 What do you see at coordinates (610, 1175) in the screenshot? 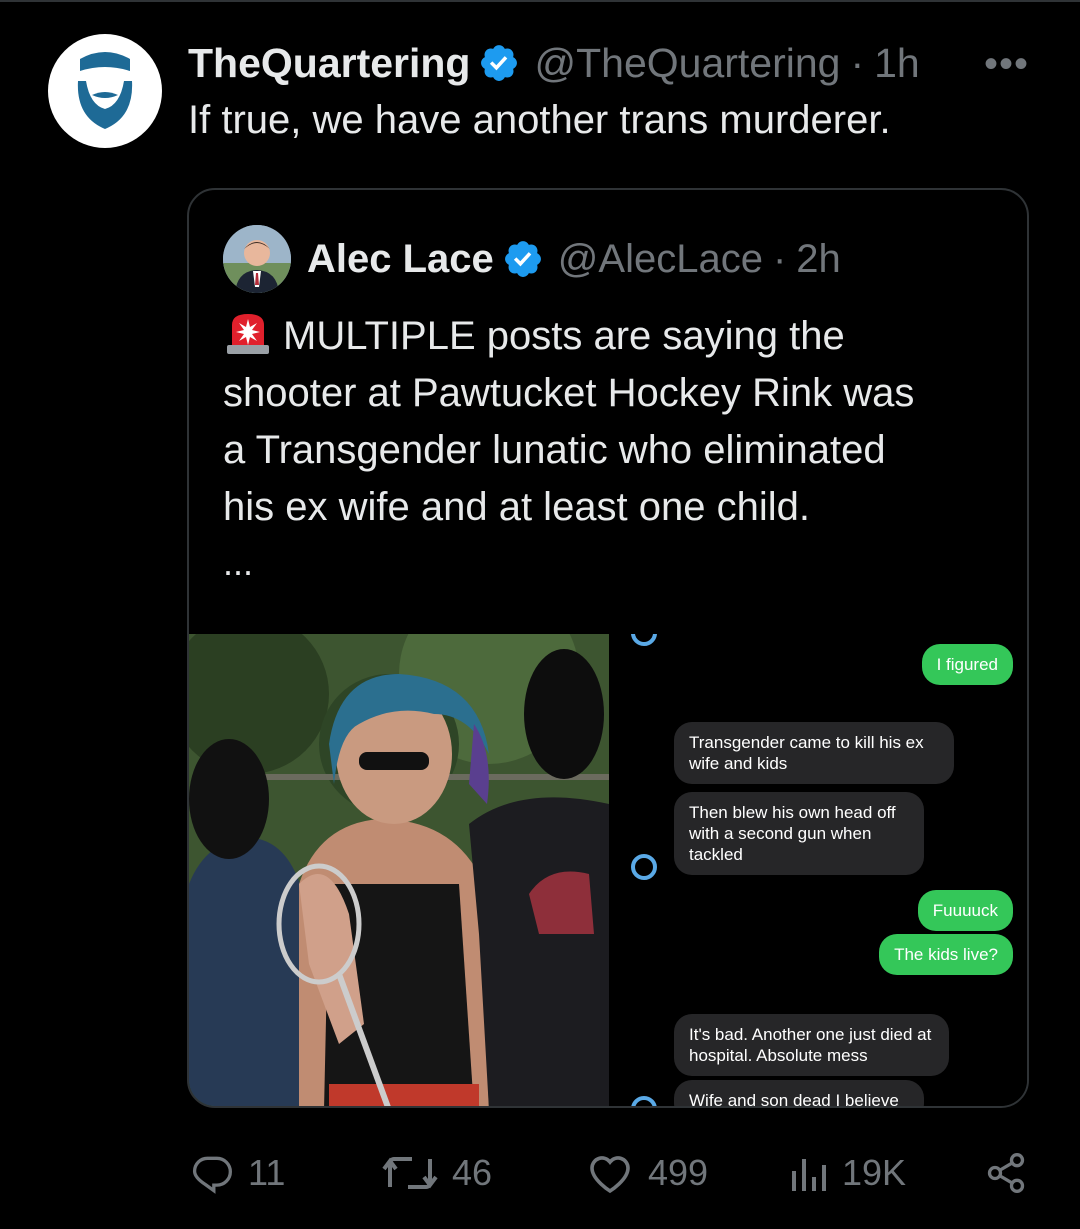
I see `heart-icon` at bounding box center [610, 1175].